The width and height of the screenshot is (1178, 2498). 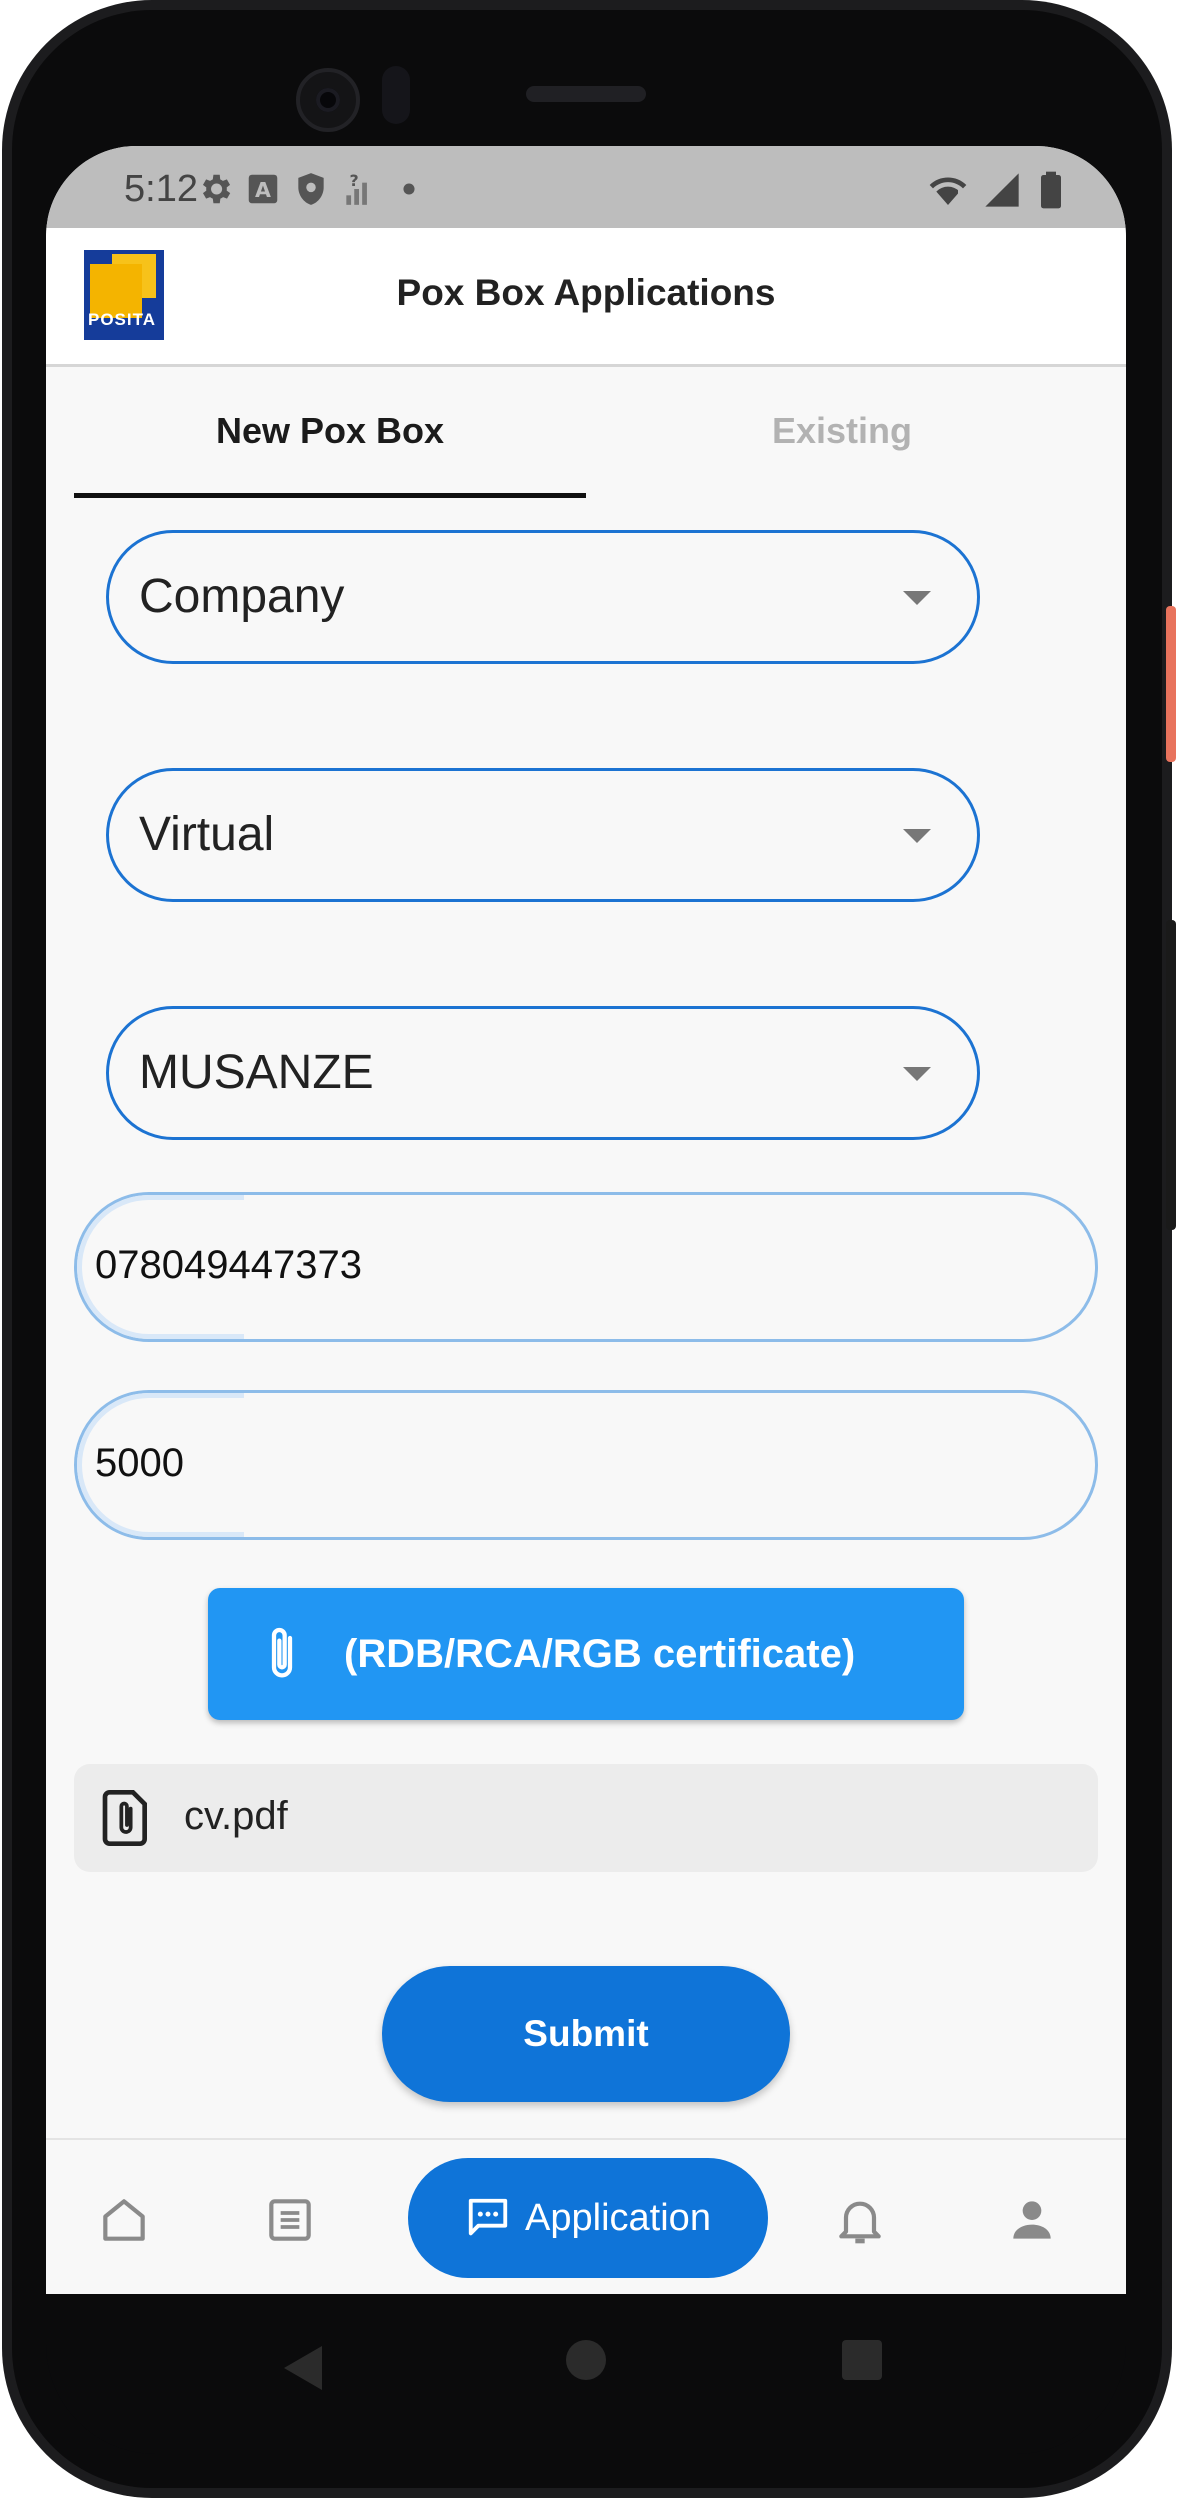 What do you see at coordinates (862, 2360) in the screenshot?
I see `recent-apps-icon` at bounding box center [862, 2360].